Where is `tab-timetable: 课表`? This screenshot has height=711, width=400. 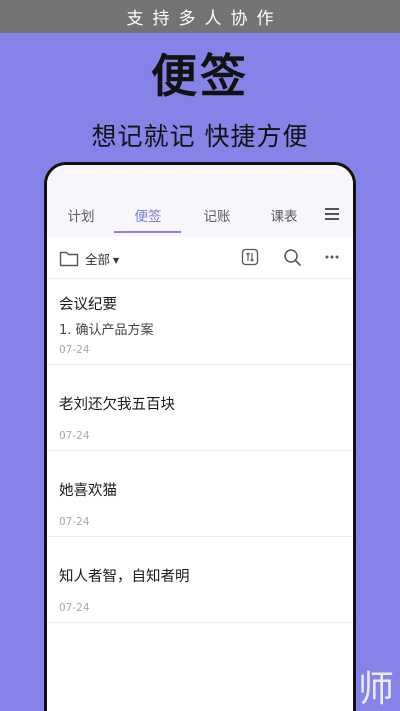
tab-timetable: 课表 is located at coordinates (284, 215).